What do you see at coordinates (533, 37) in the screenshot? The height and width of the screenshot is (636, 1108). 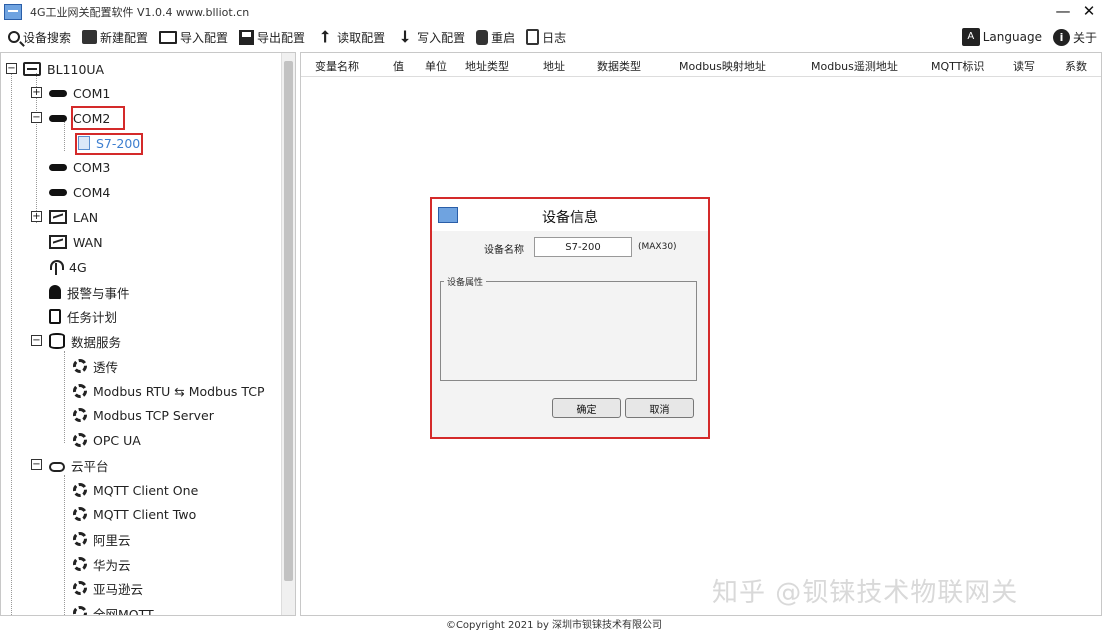 I see `log-icon` at bounding box center [533, 37].